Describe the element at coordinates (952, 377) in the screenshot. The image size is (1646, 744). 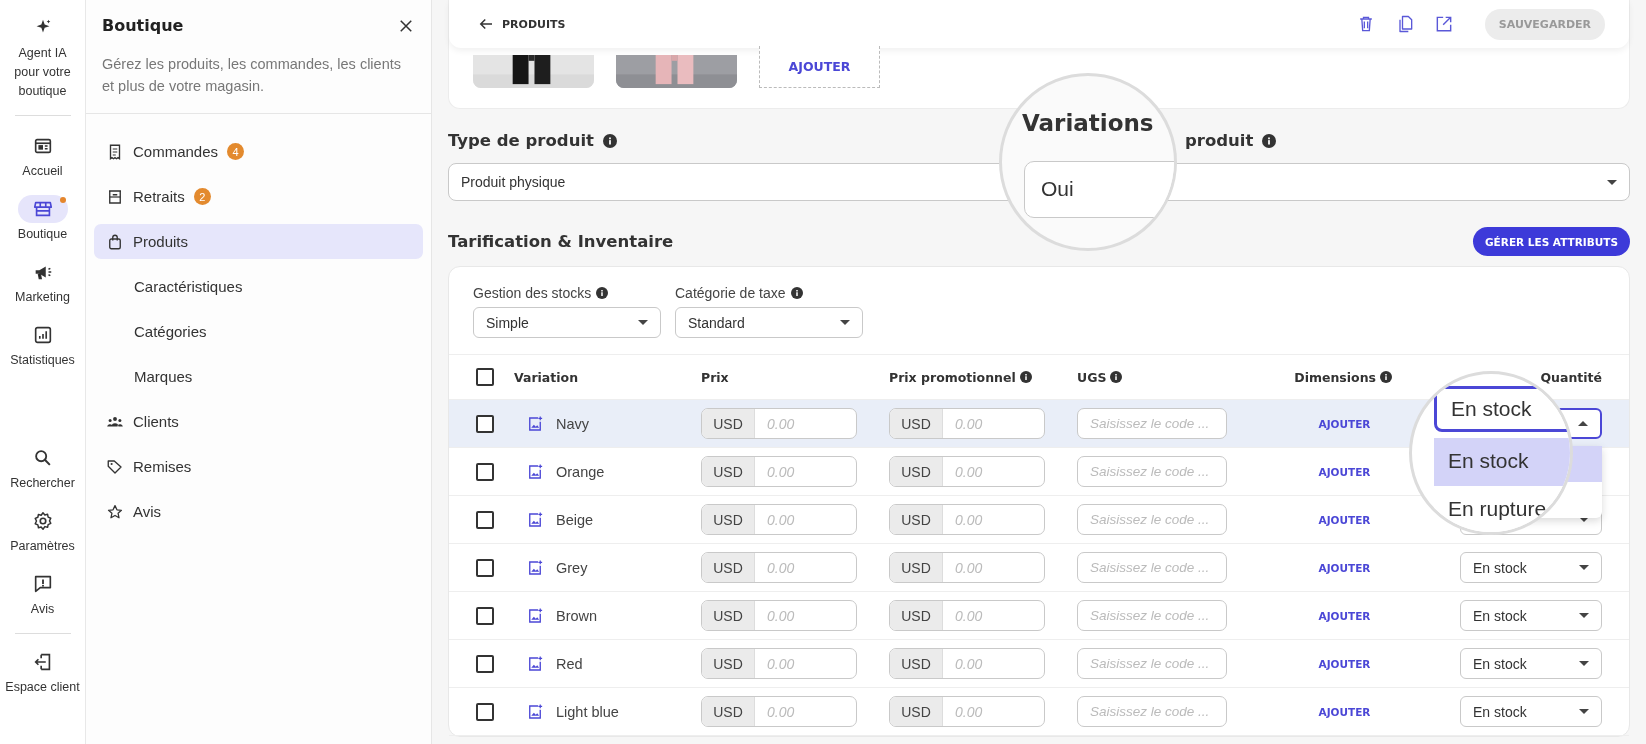
I see `column-header: Prix promotionnel` at that location.